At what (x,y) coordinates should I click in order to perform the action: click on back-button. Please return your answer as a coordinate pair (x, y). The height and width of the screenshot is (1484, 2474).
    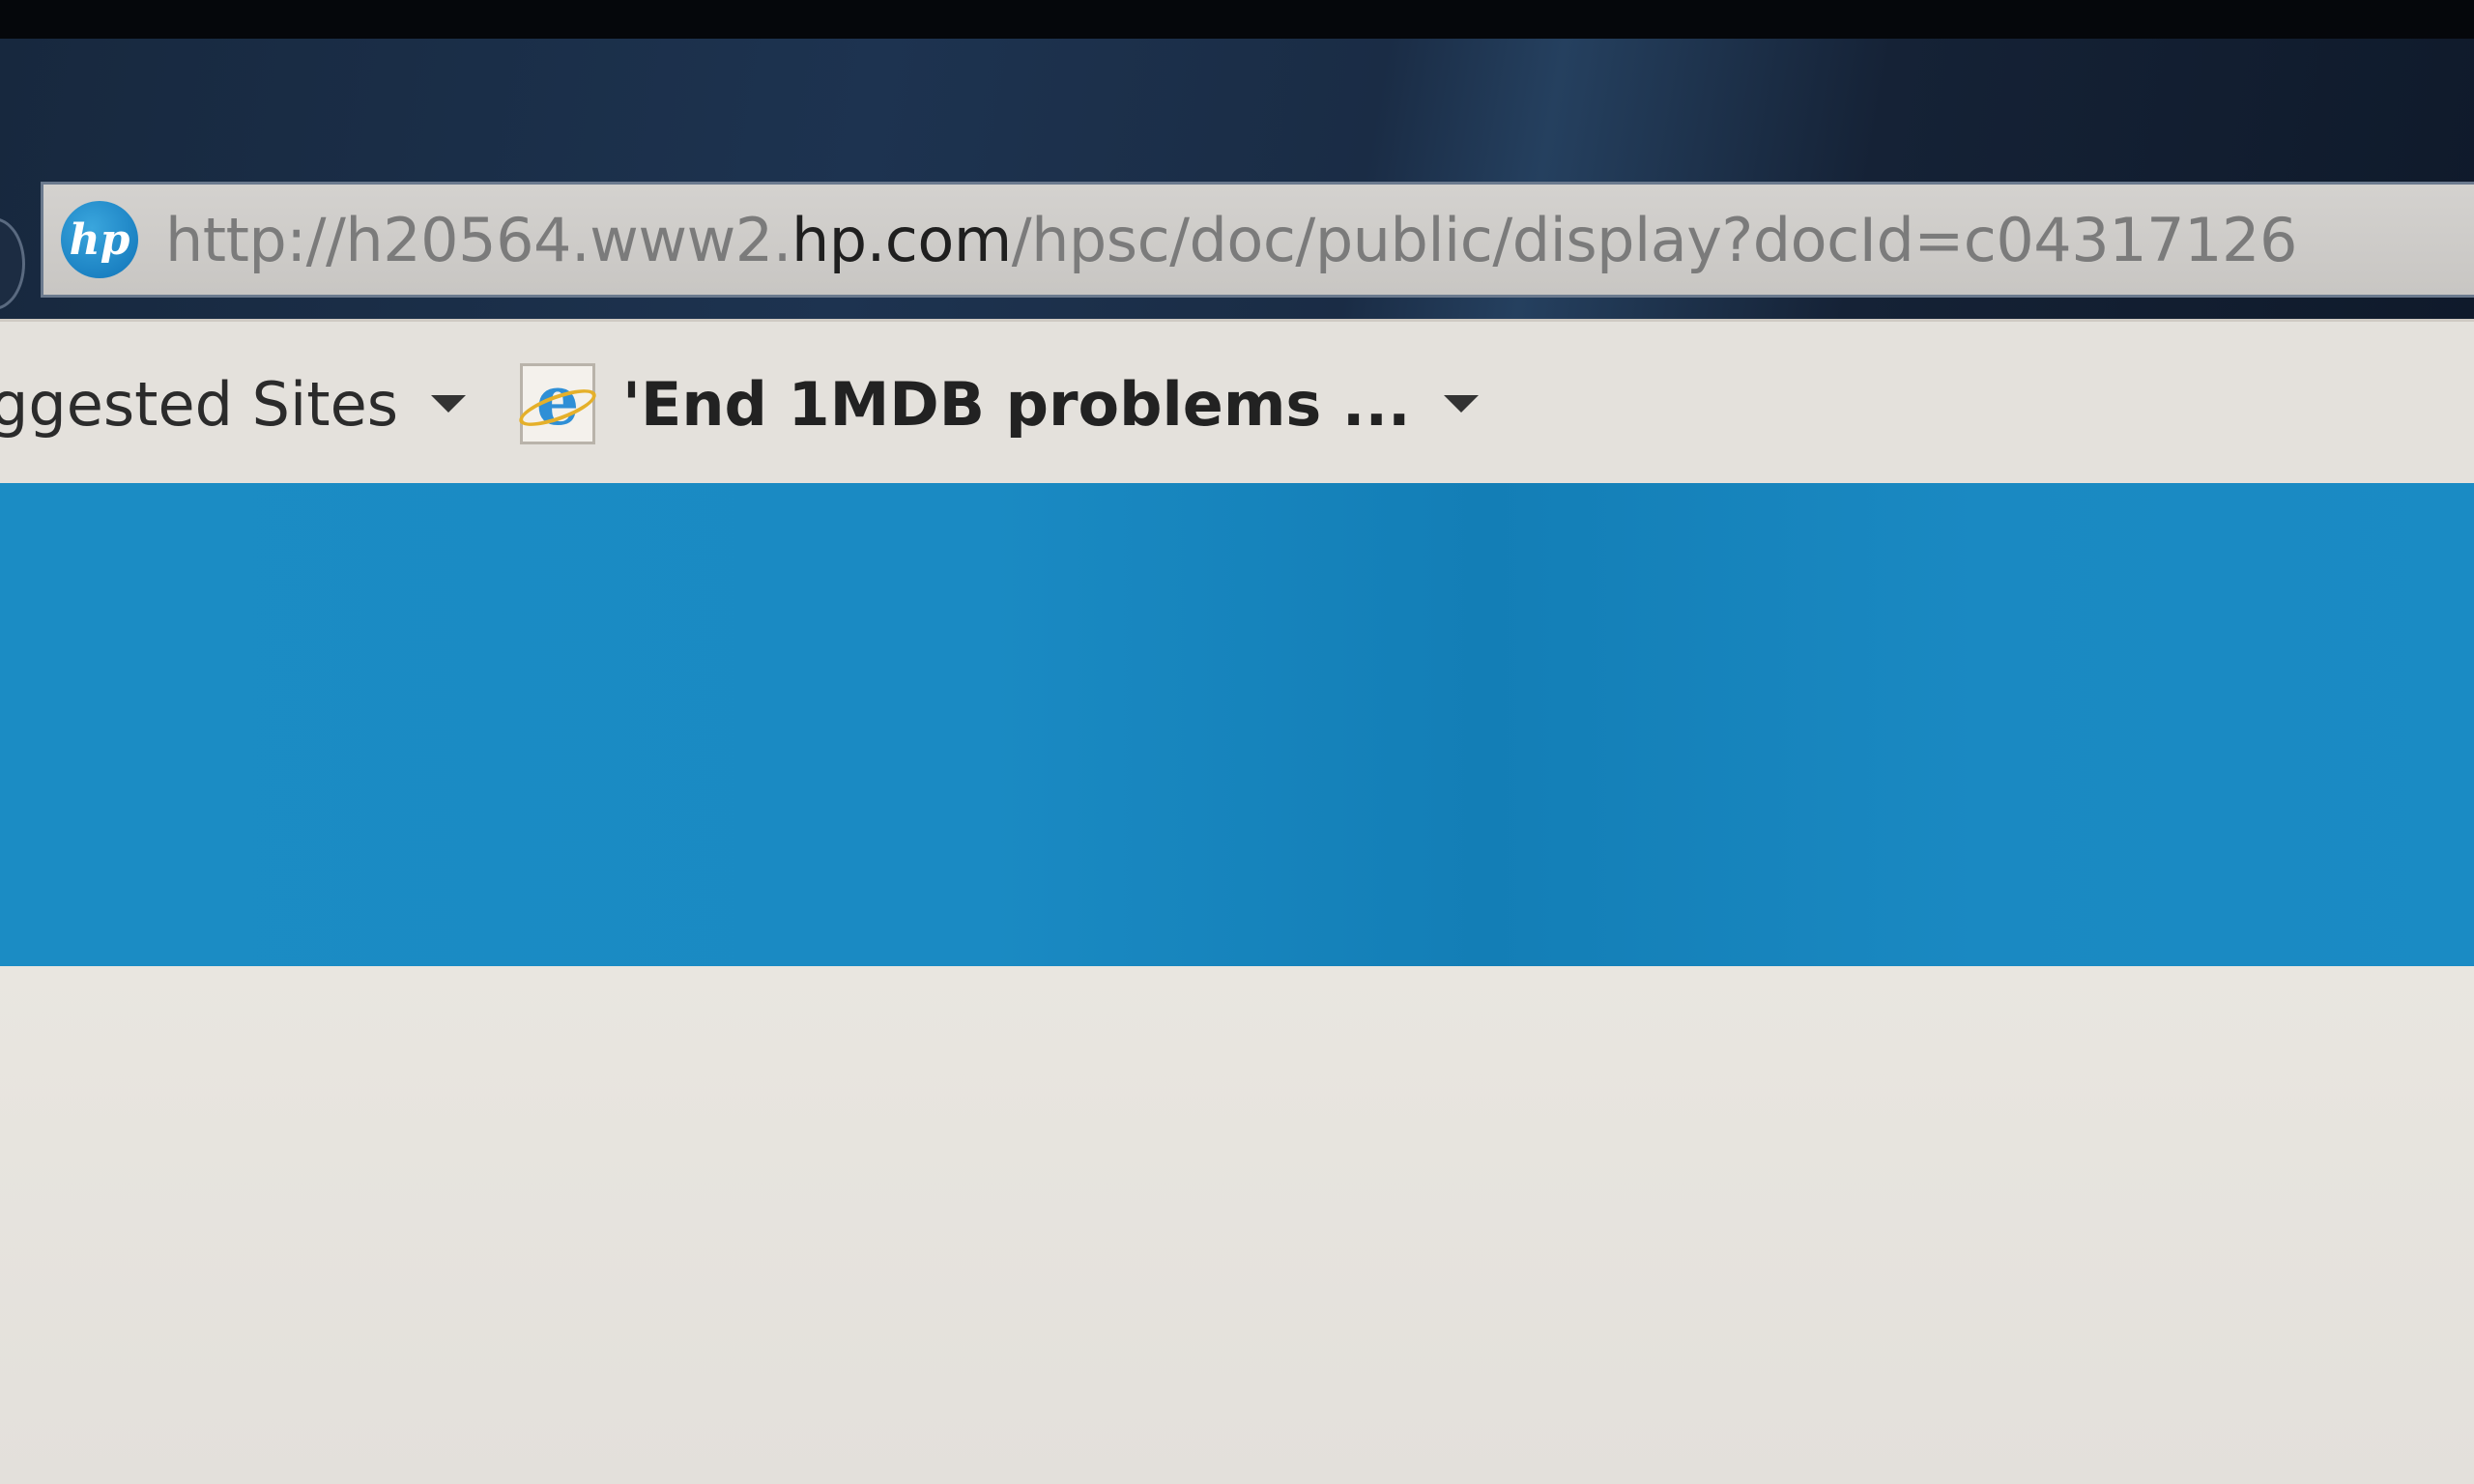
    Looking at the image, I should click on (13, 263).